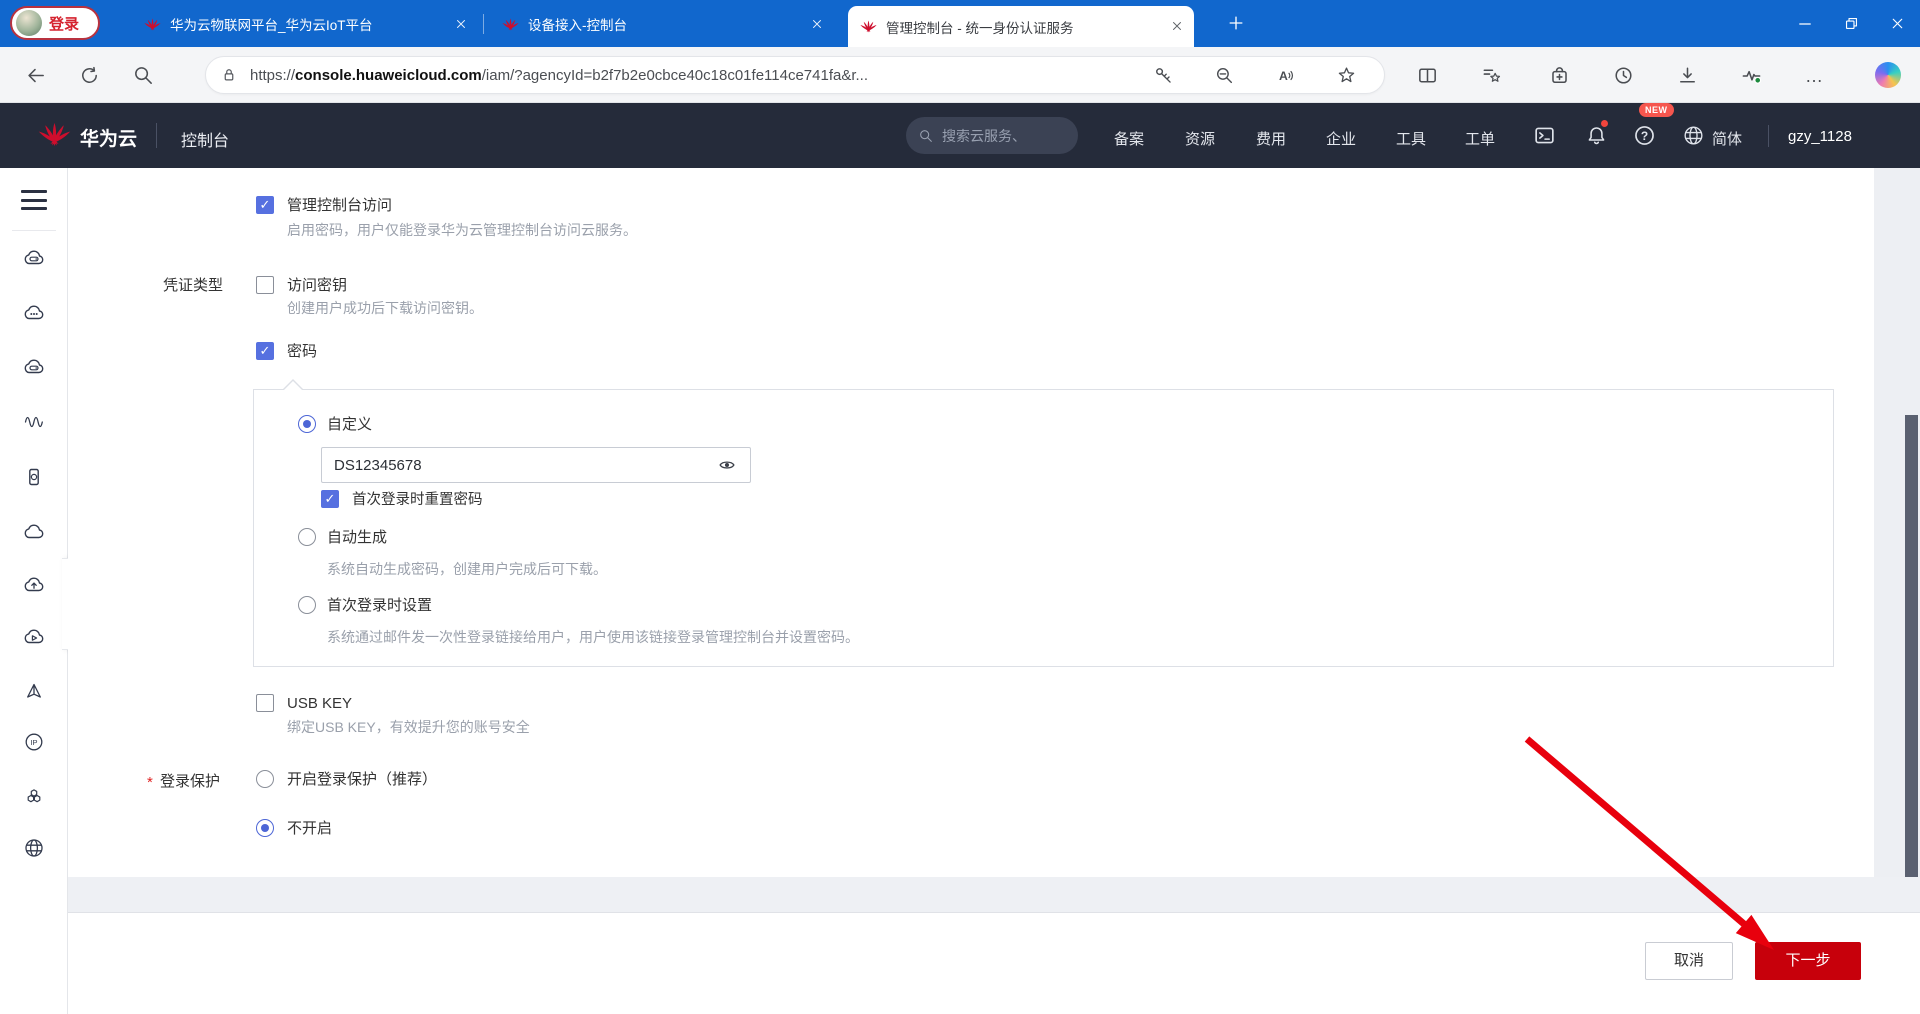 The width and height of the screenshot is (1920, 1014). Describe the element at coordinates (1427, 75) in the screenshot. I see `split-screen-icon` at that location.